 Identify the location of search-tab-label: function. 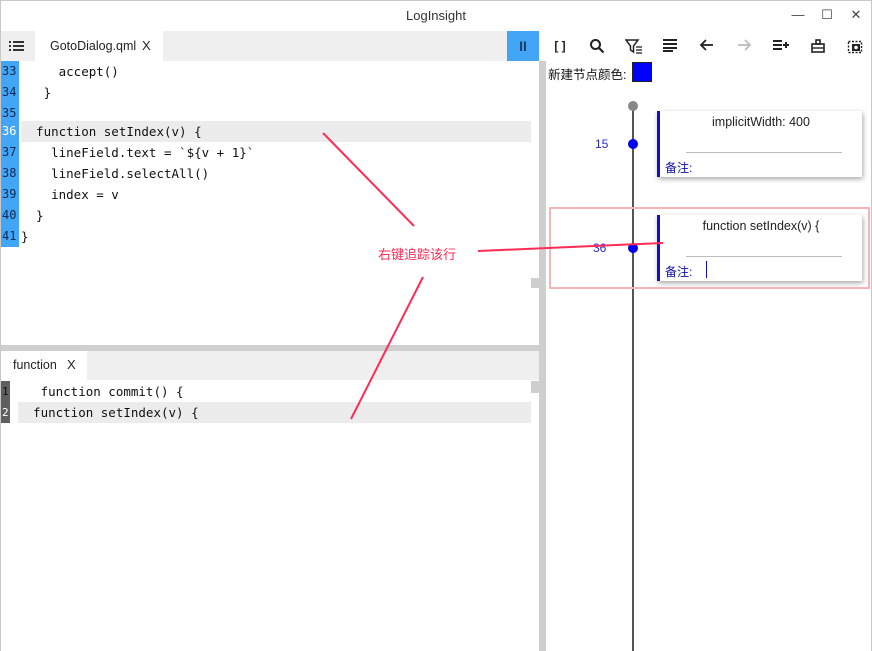
(35, 365).